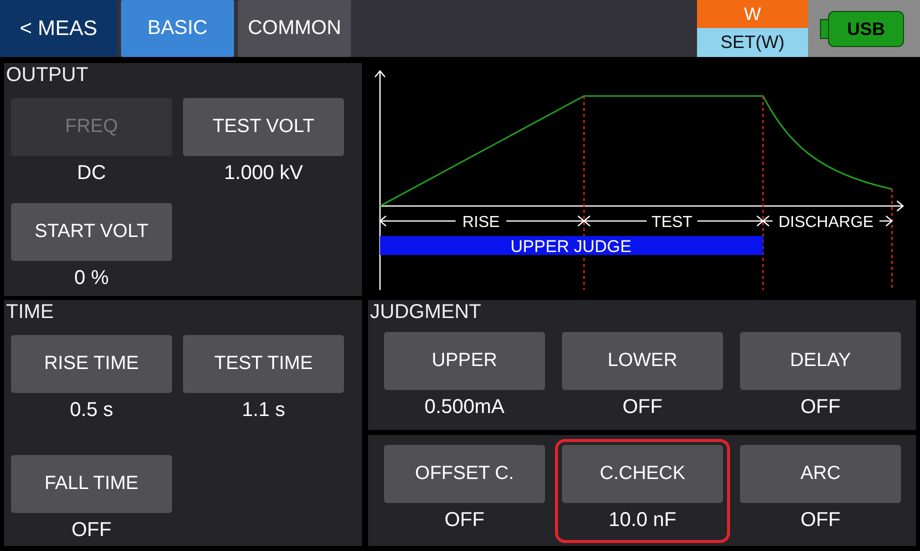 This screenshot has width=920, height=551. I want to click on setting-button: TEST TIME, so click(263, 364).